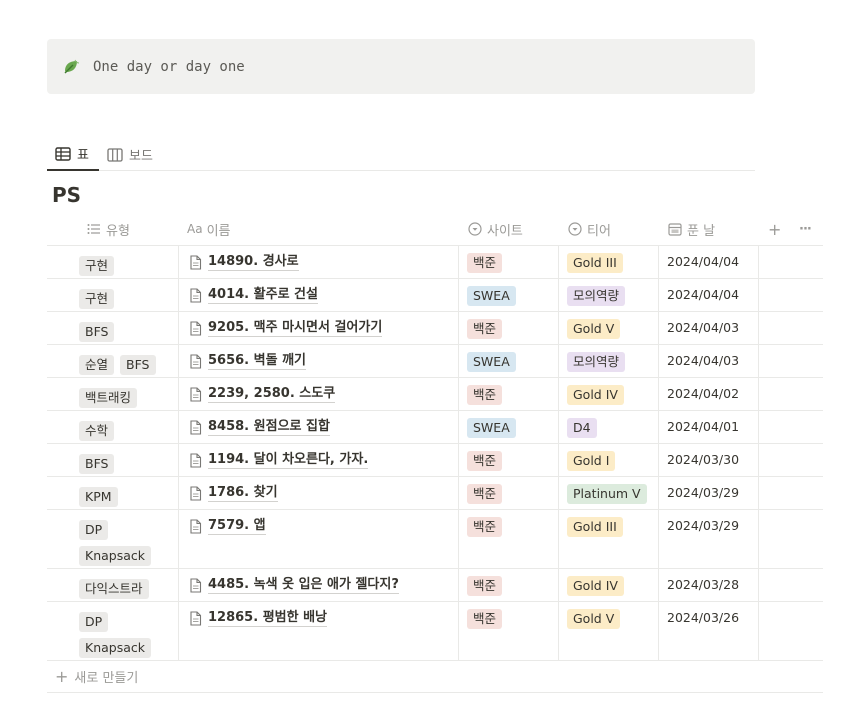 The image size is (862, 725). I want to click on add-column-button: +, so click(774, 229).